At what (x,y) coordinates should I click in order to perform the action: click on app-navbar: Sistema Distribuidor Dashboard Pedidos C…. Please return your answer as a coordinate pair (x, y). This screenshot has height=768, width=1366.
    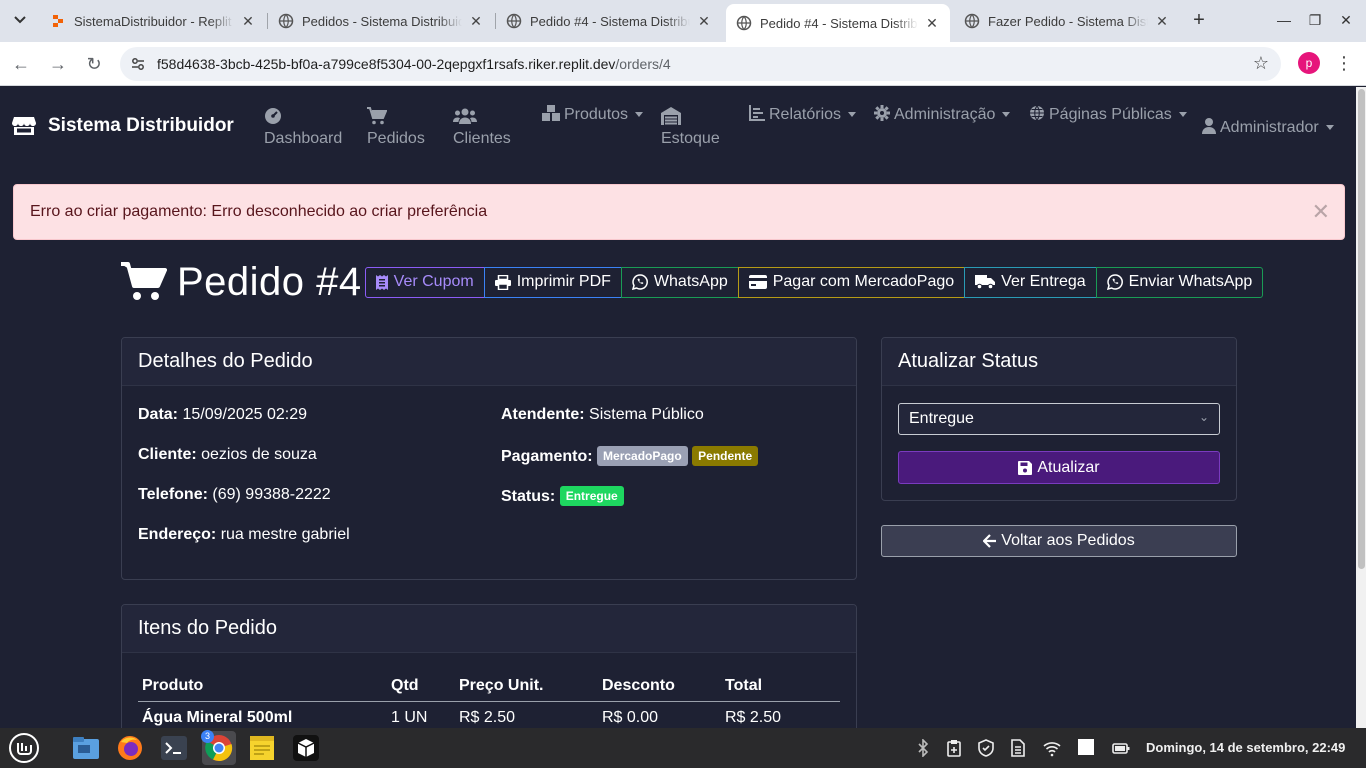
    Looking at the image, I should click on (678, 127).